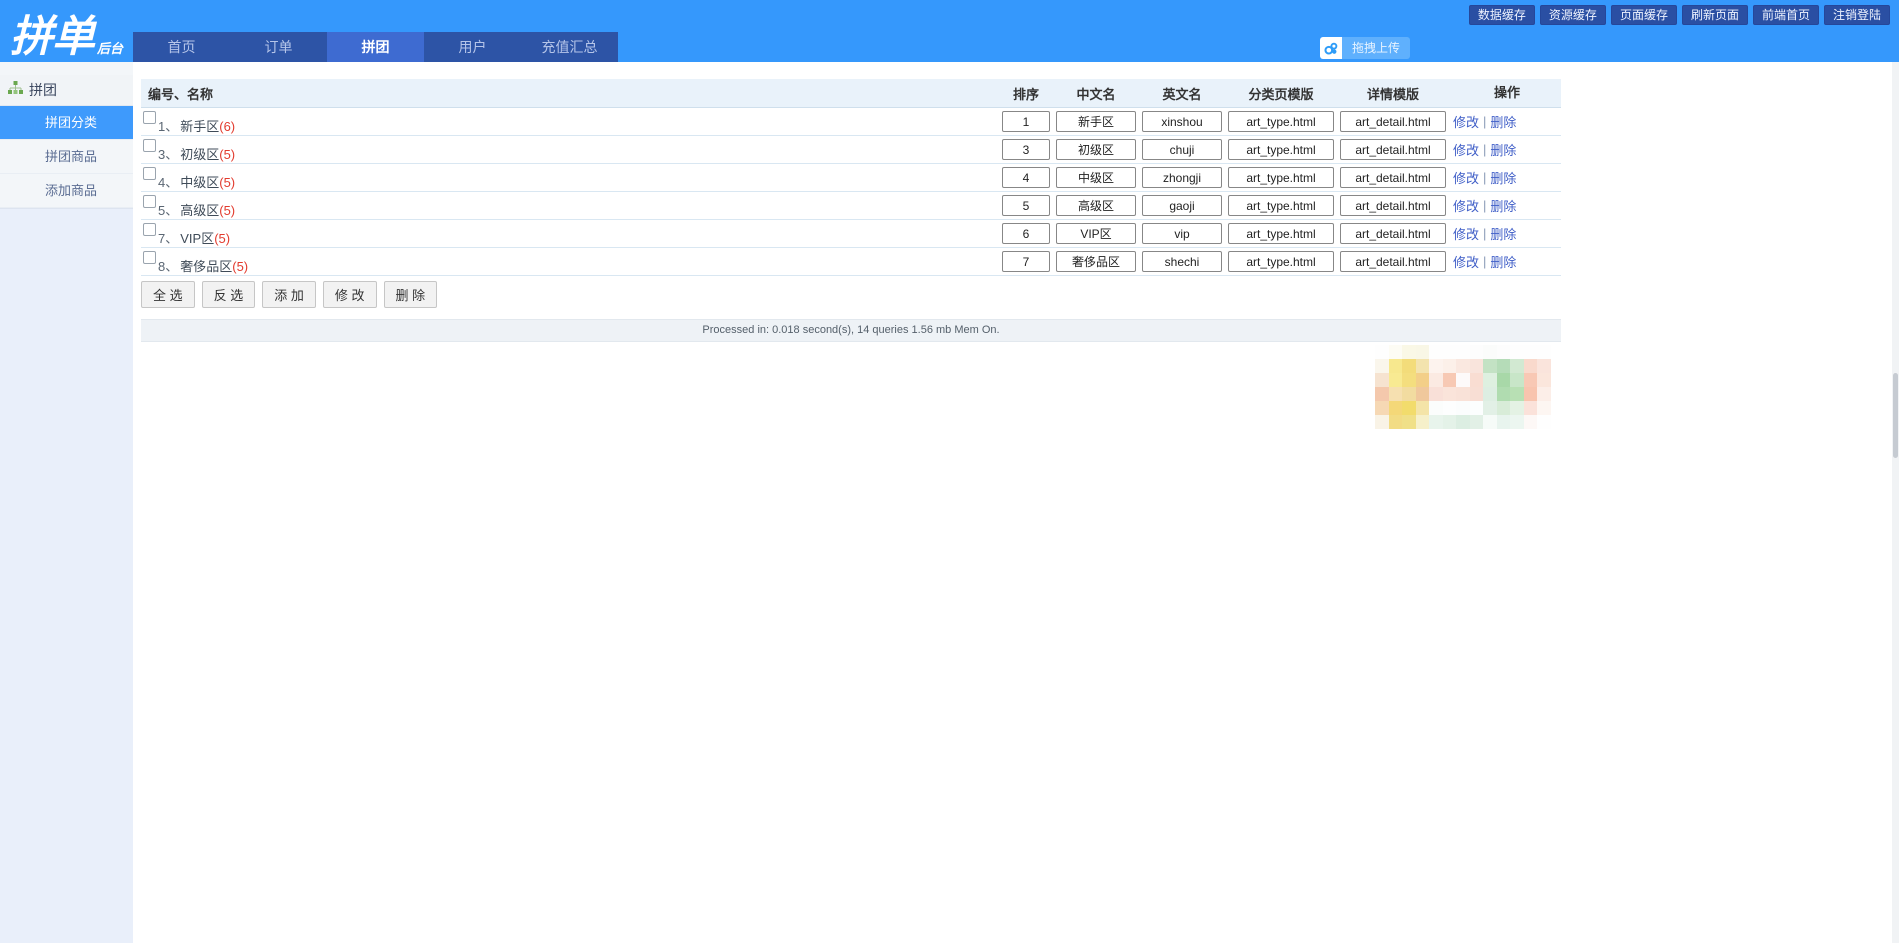  I want to click on sidebar-group-pintuan: 拼团, so click(66, 90).